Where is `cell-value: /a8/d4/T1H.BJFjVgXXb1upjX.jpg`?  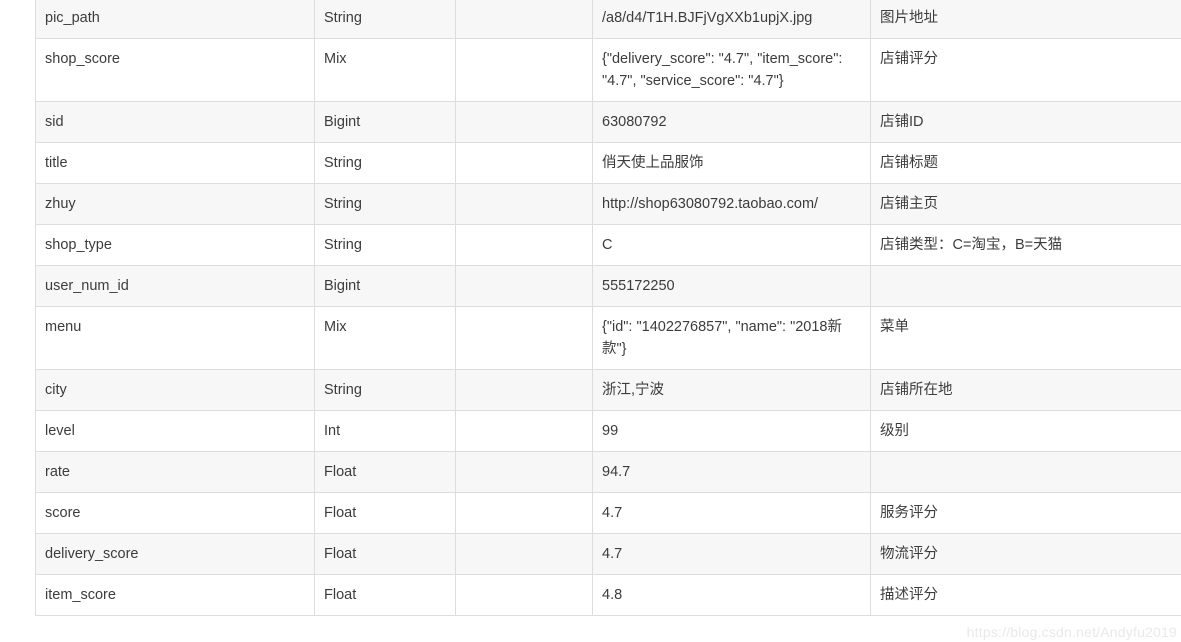
cell-value: /a8/d4/T1H.BJFjVgXXb1upjX.jpg is located at coordinates (731, 19).